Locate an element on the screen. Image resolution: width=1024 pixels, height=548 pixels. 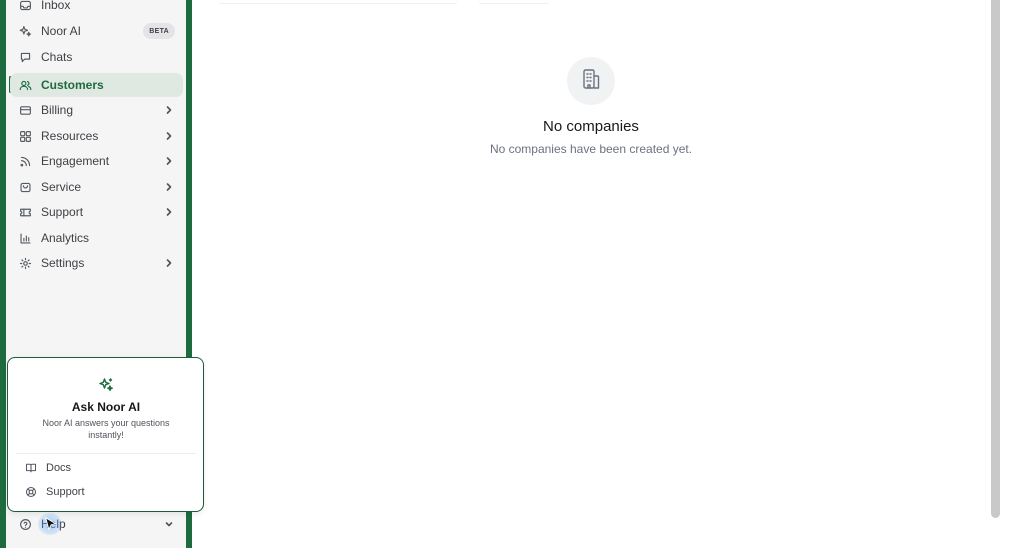
sidebar-item-resources: Resources is located at coordinates (96, 136).